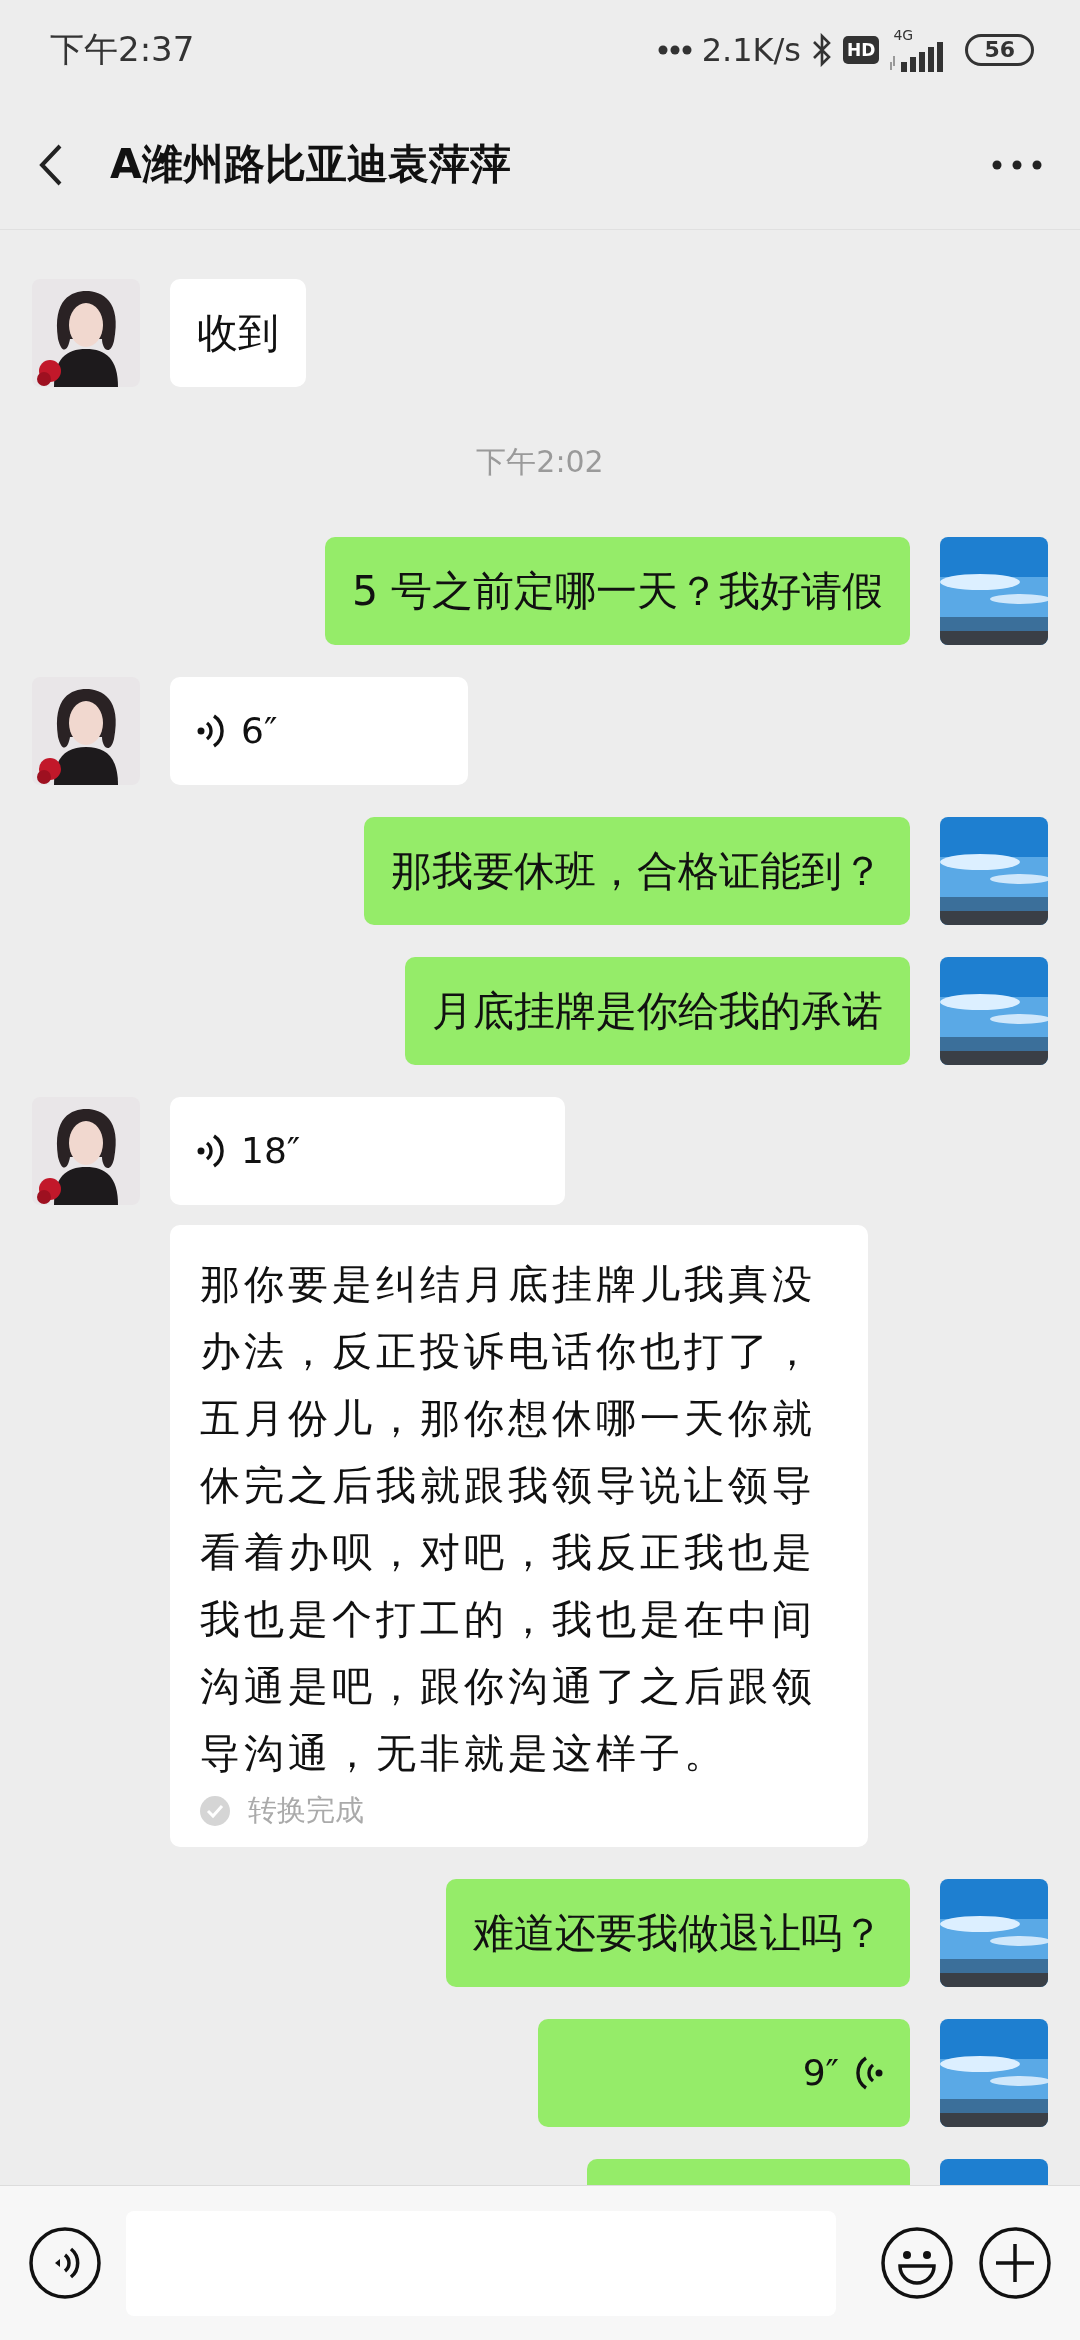 Image resolution: width=1080 pixels, height=2340 pixels. Describe the element at coordinates (122, 49) in the screenshot. I see `status-time: 下午2:37` at that location.